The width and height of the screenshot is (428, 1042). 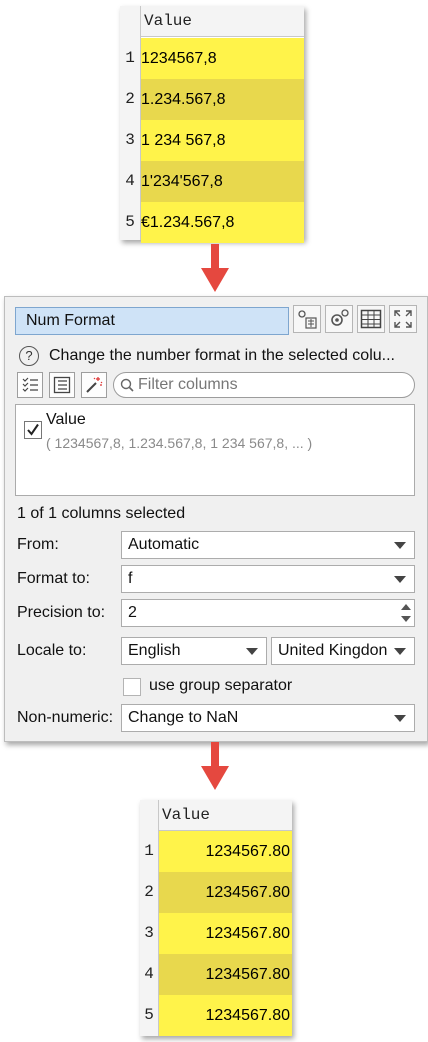 I want to click on group-separator-checkbox, so click(x=132, y=687).